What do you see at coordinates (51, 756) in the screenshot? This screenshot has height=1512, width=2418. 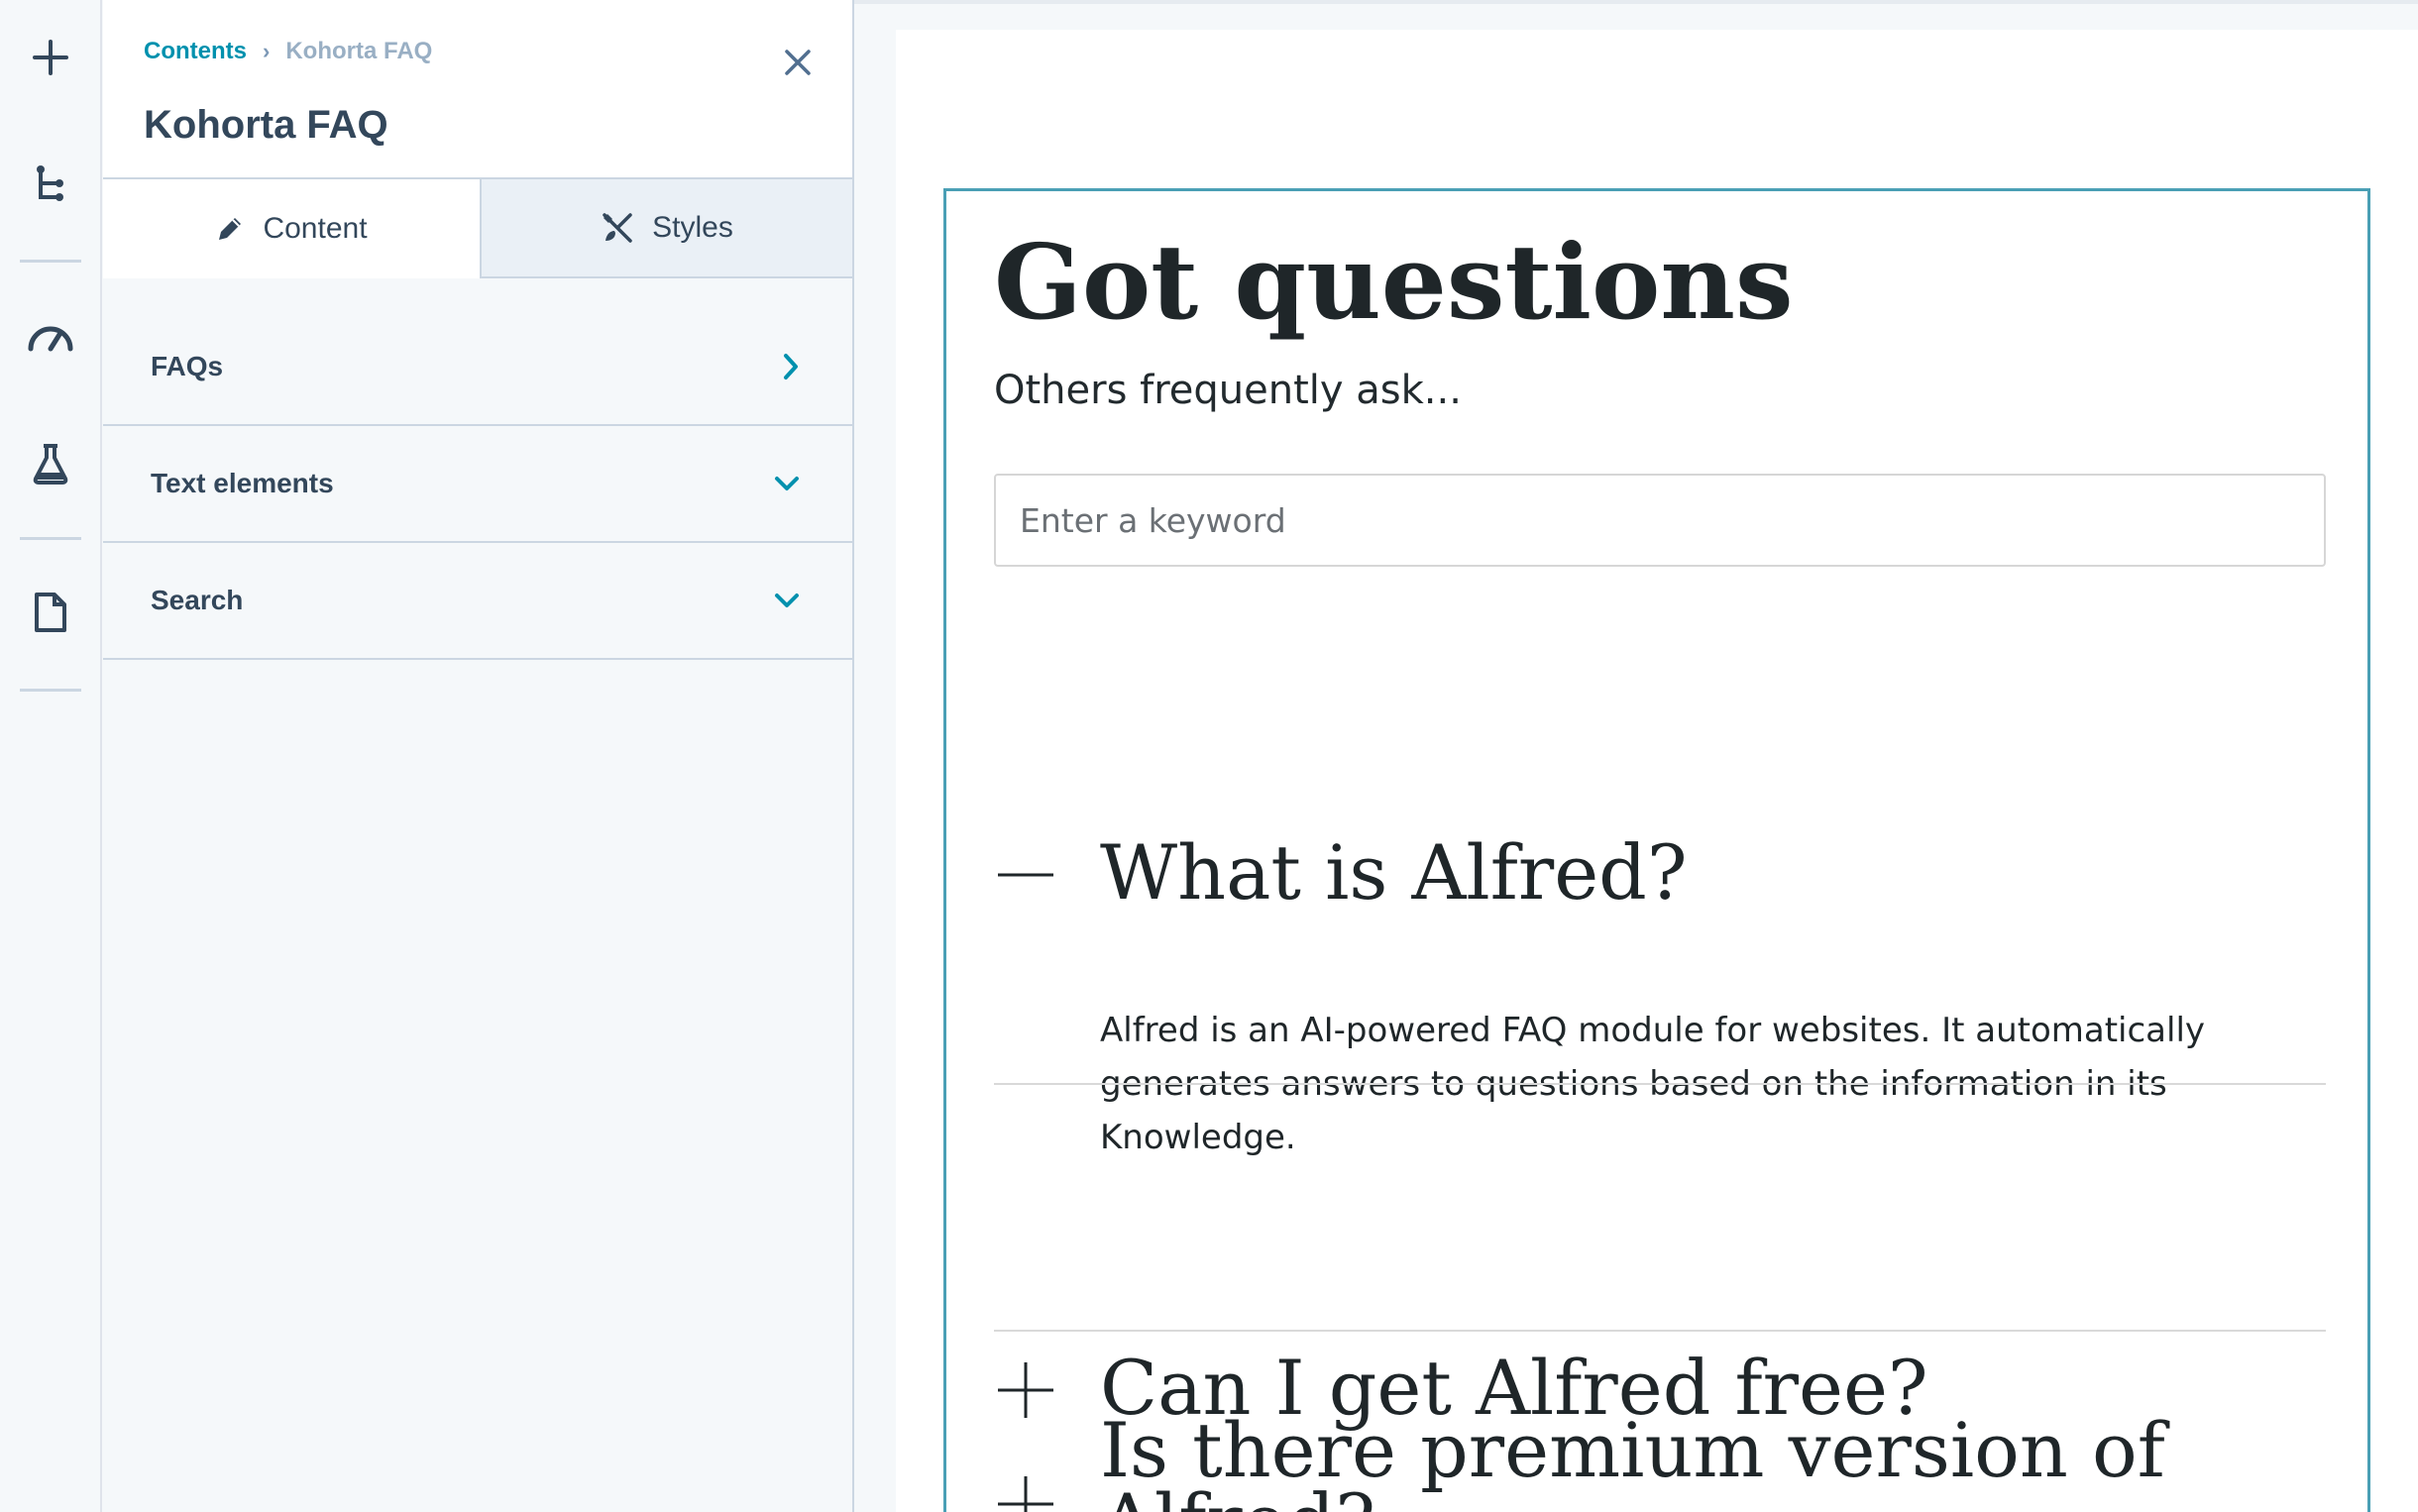 I see `left-rail` at bounding box center [51, 756].